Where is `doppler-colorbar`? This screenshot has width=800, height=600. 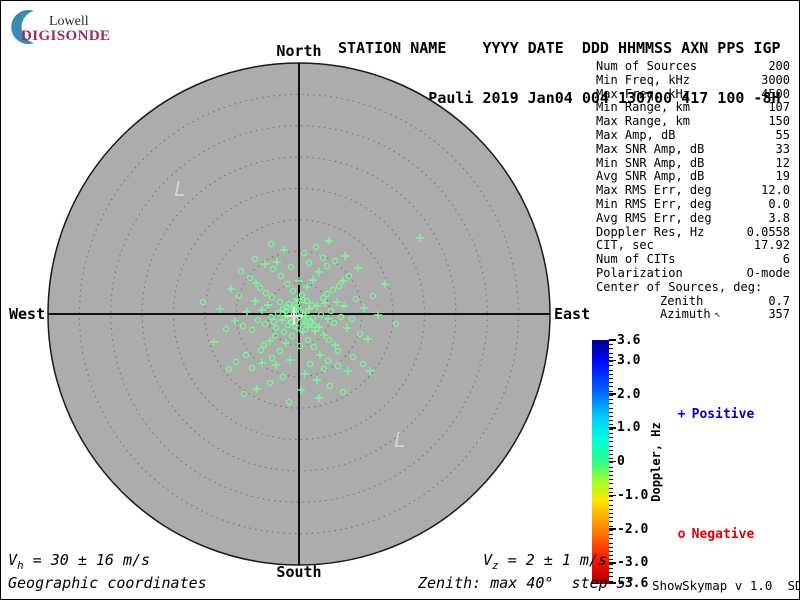
doppler-colorbar is located at coordinates (600, 462).